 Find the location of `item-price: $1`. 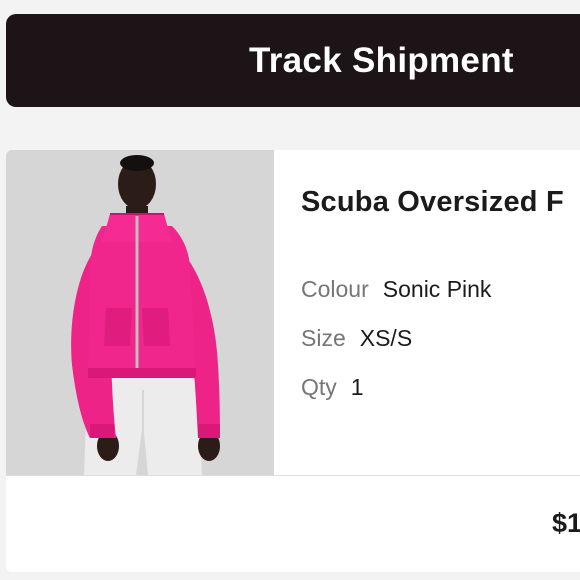

item-price: $1 is located at coordinates (566, 523).